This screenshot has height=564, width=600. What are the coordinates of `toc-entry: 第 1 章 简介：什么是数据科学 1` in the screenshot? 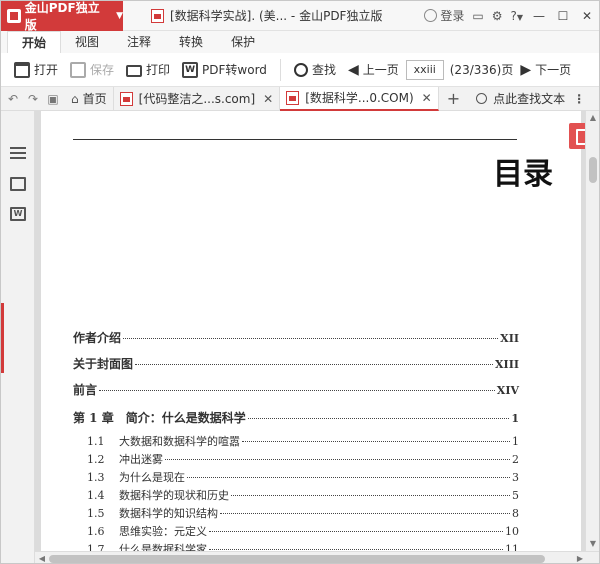 It's located at (296, 417).